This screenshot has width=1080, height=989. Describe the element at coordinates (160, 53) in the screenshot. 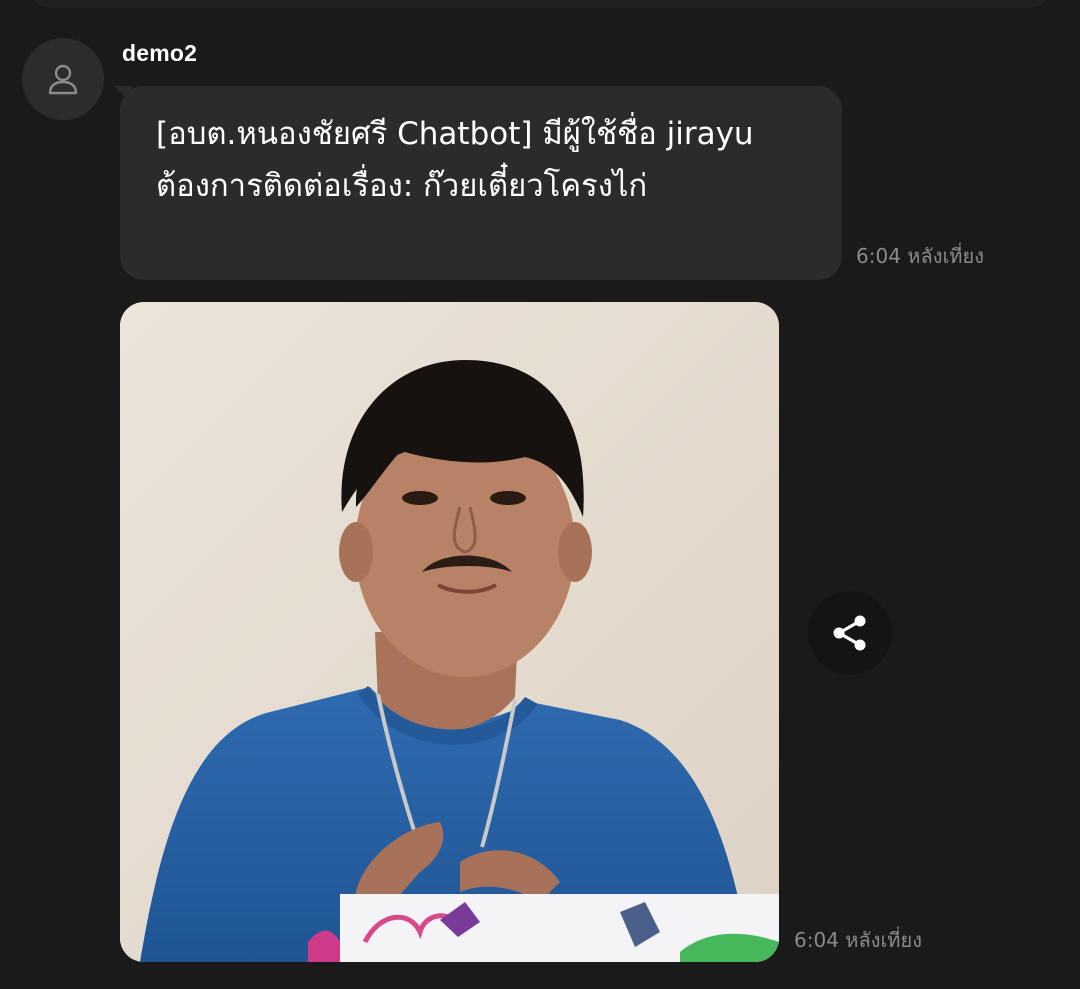

I see `sender-name: demo2` at that location.